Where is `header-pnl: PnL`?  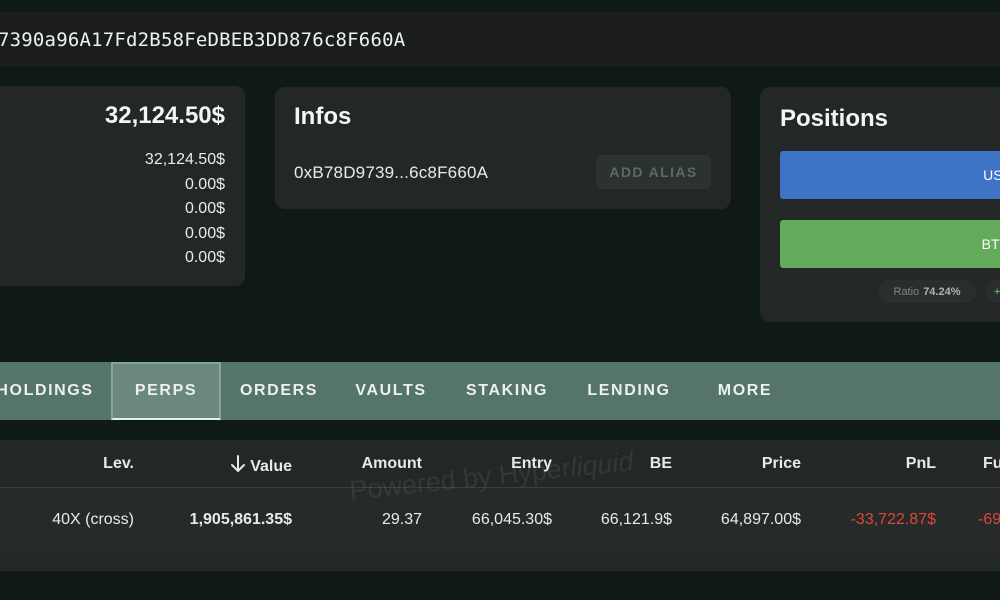 header-pnl: PnL is located at coordinates (921, 464).